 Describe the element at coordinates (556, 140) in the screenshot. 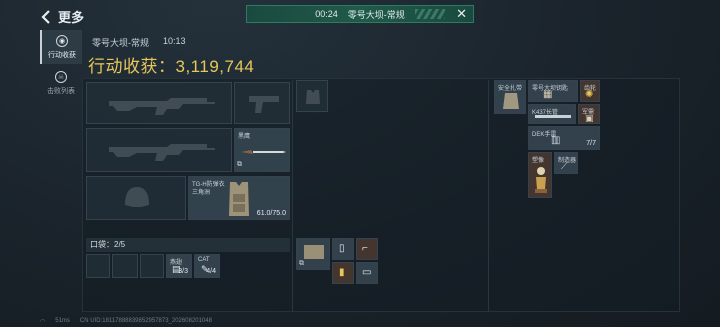

I see `grenade-icon: ▥` at that location.